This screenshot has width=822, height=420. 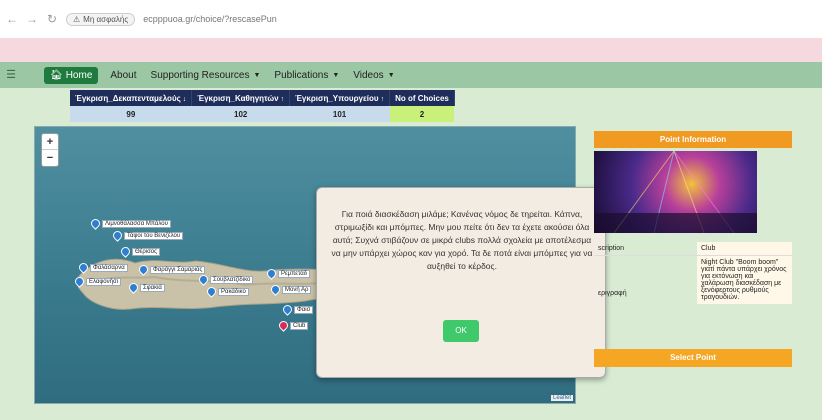 What do you see at coordinates (645, 249) in the screenshot?
I see `info-label: scription` at bounding box center [645, 249].